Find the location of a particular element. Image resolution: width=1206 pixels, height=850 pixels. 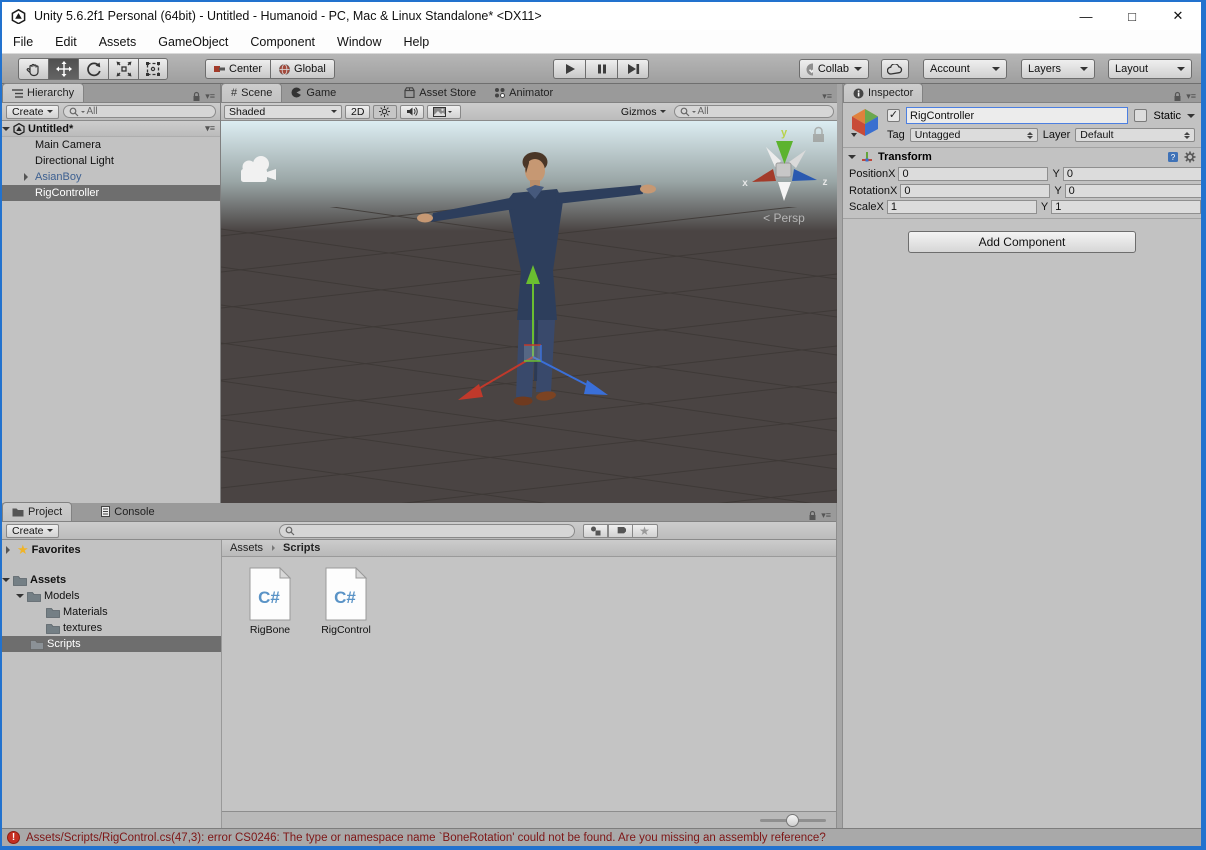

position-x-field is located at coordinates (973, 173).